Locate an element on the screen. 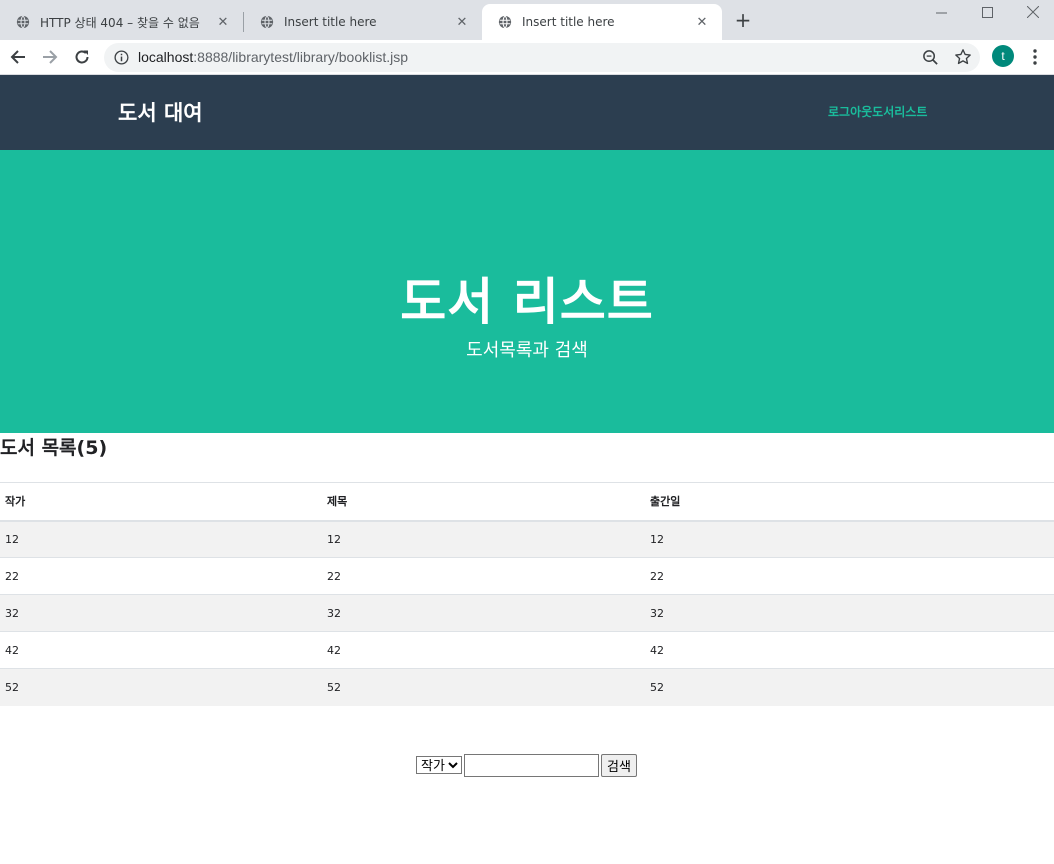 This screenshot has width=1054, height=864. browser-tab-active: Insert title here ✕ is located at coordinates (602, 22).